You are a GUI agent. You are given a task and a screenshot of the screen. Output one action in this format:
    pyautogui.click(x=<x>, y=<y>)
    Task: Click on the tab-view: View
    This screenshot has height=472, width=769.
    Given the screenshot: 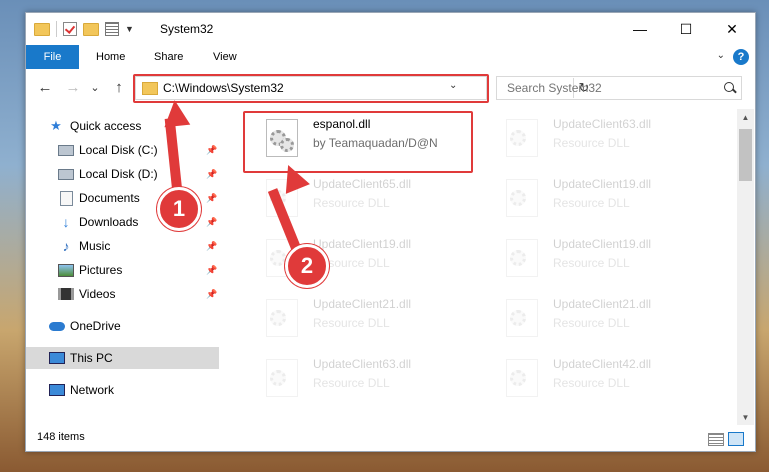 What is the action you would take?
    pyautogui.click(x=225, y=57)
    